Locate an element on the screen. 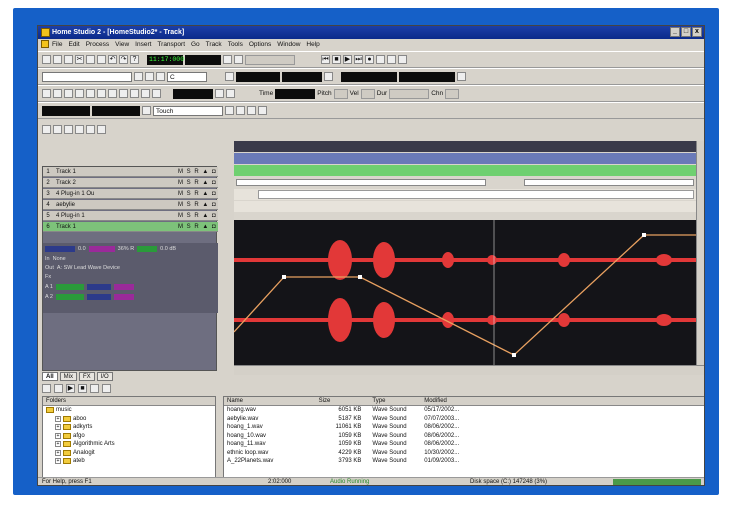  track-row-6: 6 Track 1 M S R ▲ ◘ is located at coordinates (130, 227).